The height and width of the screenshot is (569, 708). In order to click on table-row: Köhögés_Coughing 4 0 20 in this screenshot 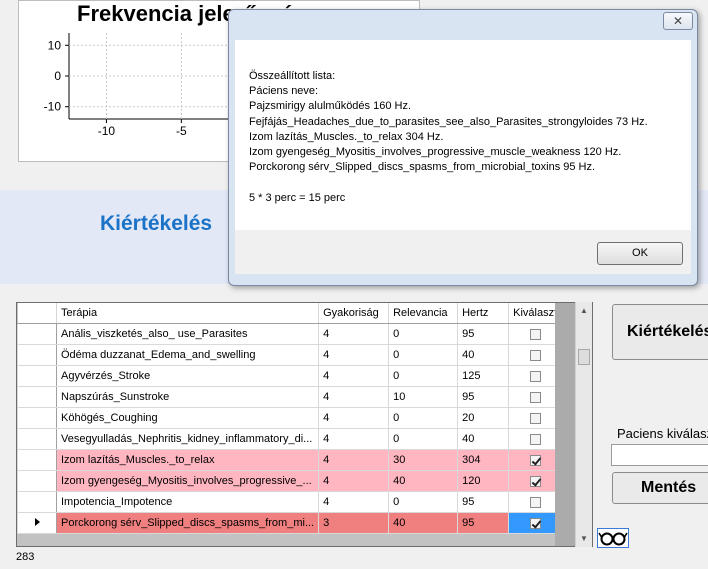, I will do `click(290, 418)`.